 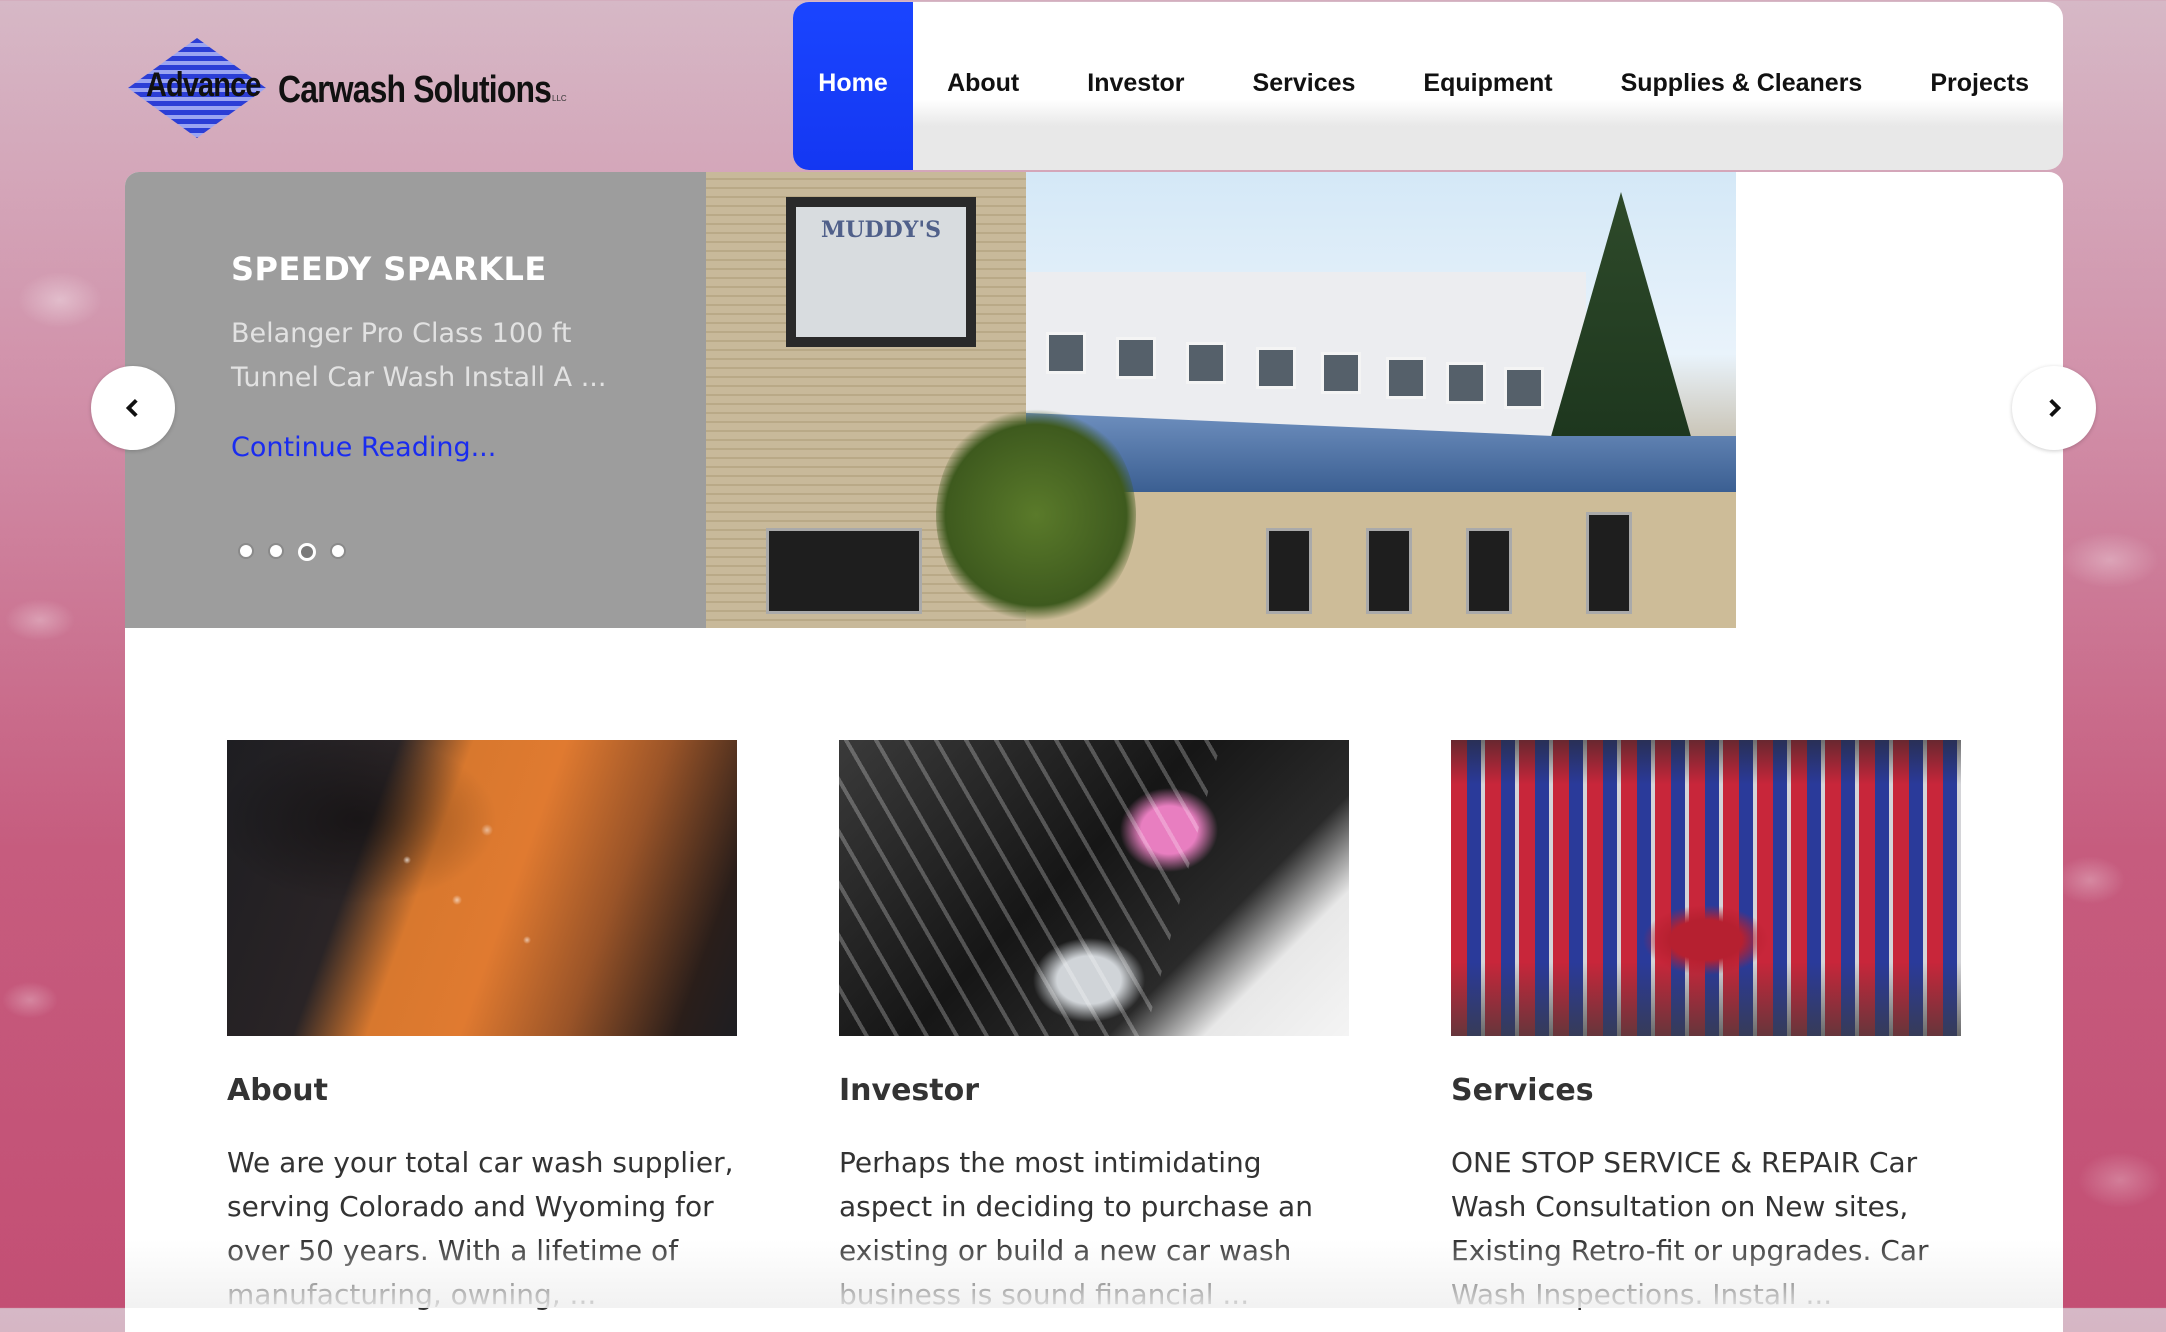 What do you see at coordinates (203, 85) in the screenshot?
I see `logo-word-advance: Advance` at bounding box center [203, 85].